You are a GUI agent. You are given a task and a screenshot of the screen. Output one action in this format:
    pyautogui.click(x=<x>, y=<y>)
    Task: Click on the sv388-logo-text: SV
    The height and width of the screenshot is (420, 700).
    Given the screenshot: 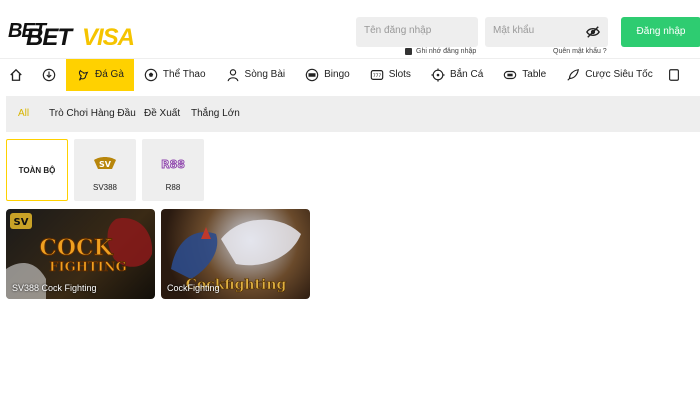 What is the action you would take?
    pyautogui.click(x=105, y=164)
    